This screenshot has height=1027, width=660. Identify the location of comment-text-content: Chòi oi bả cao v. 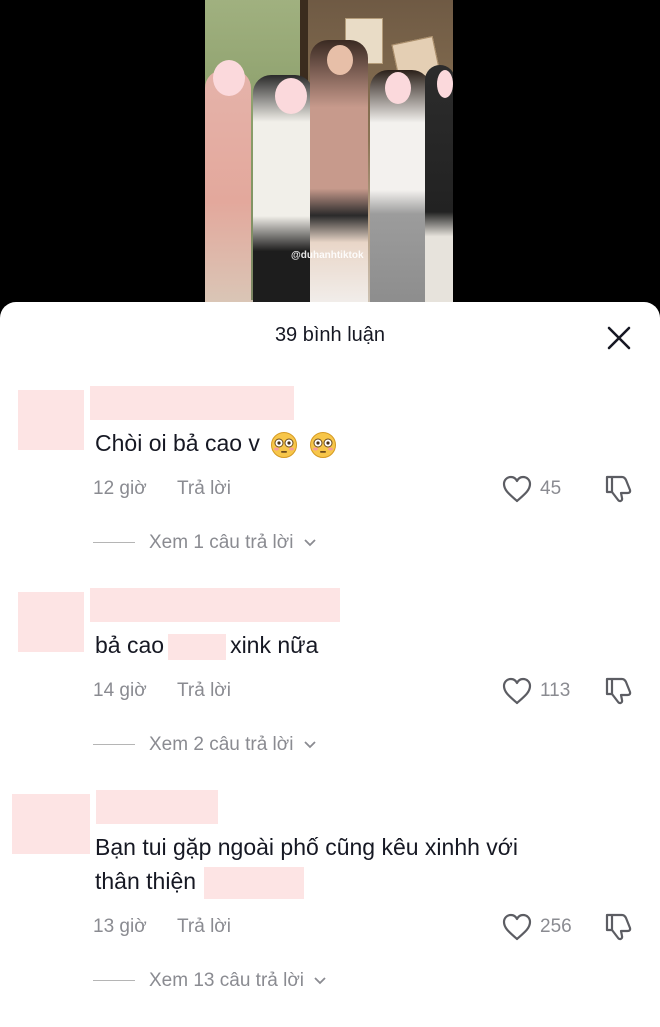
(177, 443).